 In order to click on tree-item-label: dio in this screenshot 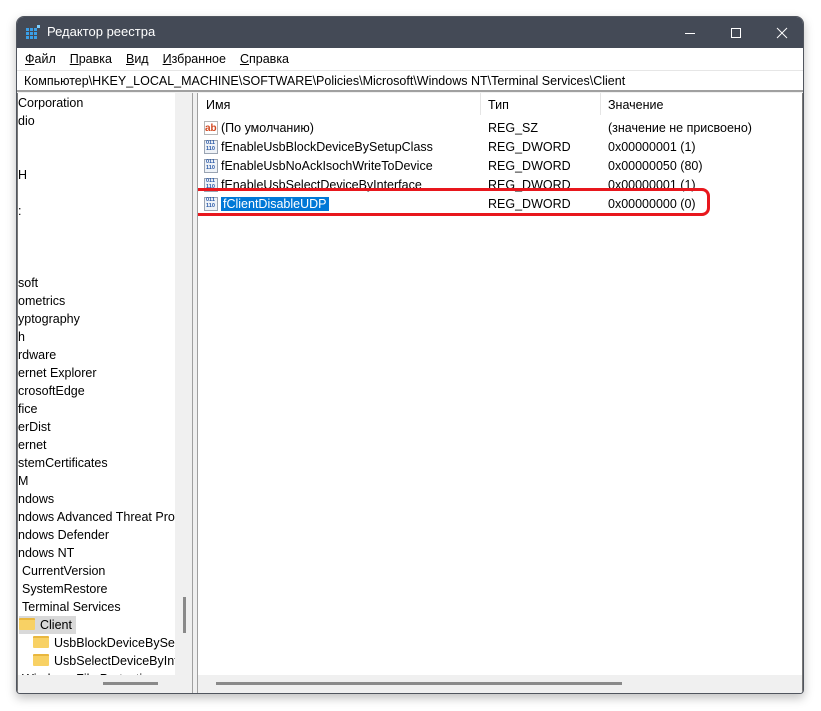, I will do `click(26, 121)`.